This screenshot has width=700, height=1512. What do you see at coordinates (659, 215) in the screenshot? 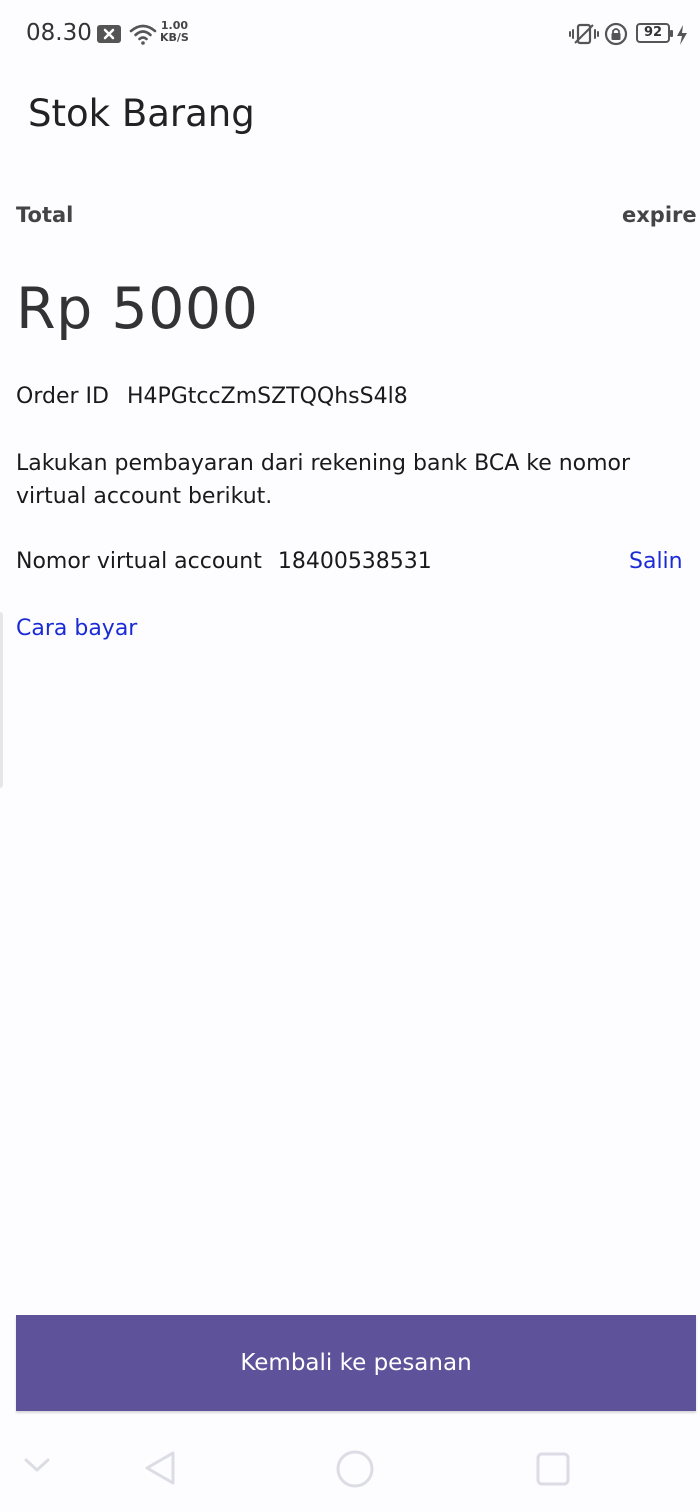
I see `expire-label: expire` at bounding box center [659, 215].